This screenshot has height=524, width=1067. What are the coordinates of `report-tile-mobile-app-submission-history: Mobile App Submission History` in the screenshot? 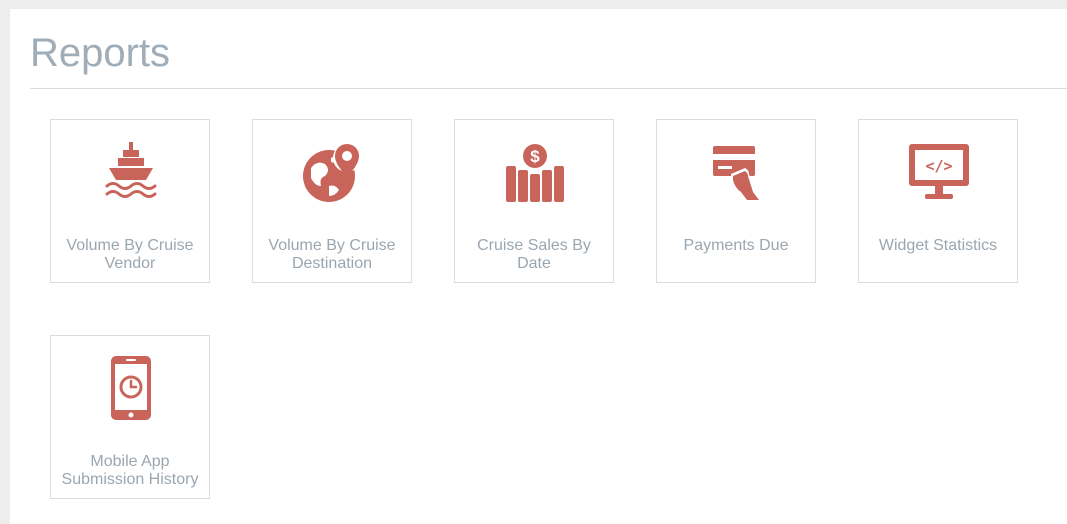 It's located at (130, 417).